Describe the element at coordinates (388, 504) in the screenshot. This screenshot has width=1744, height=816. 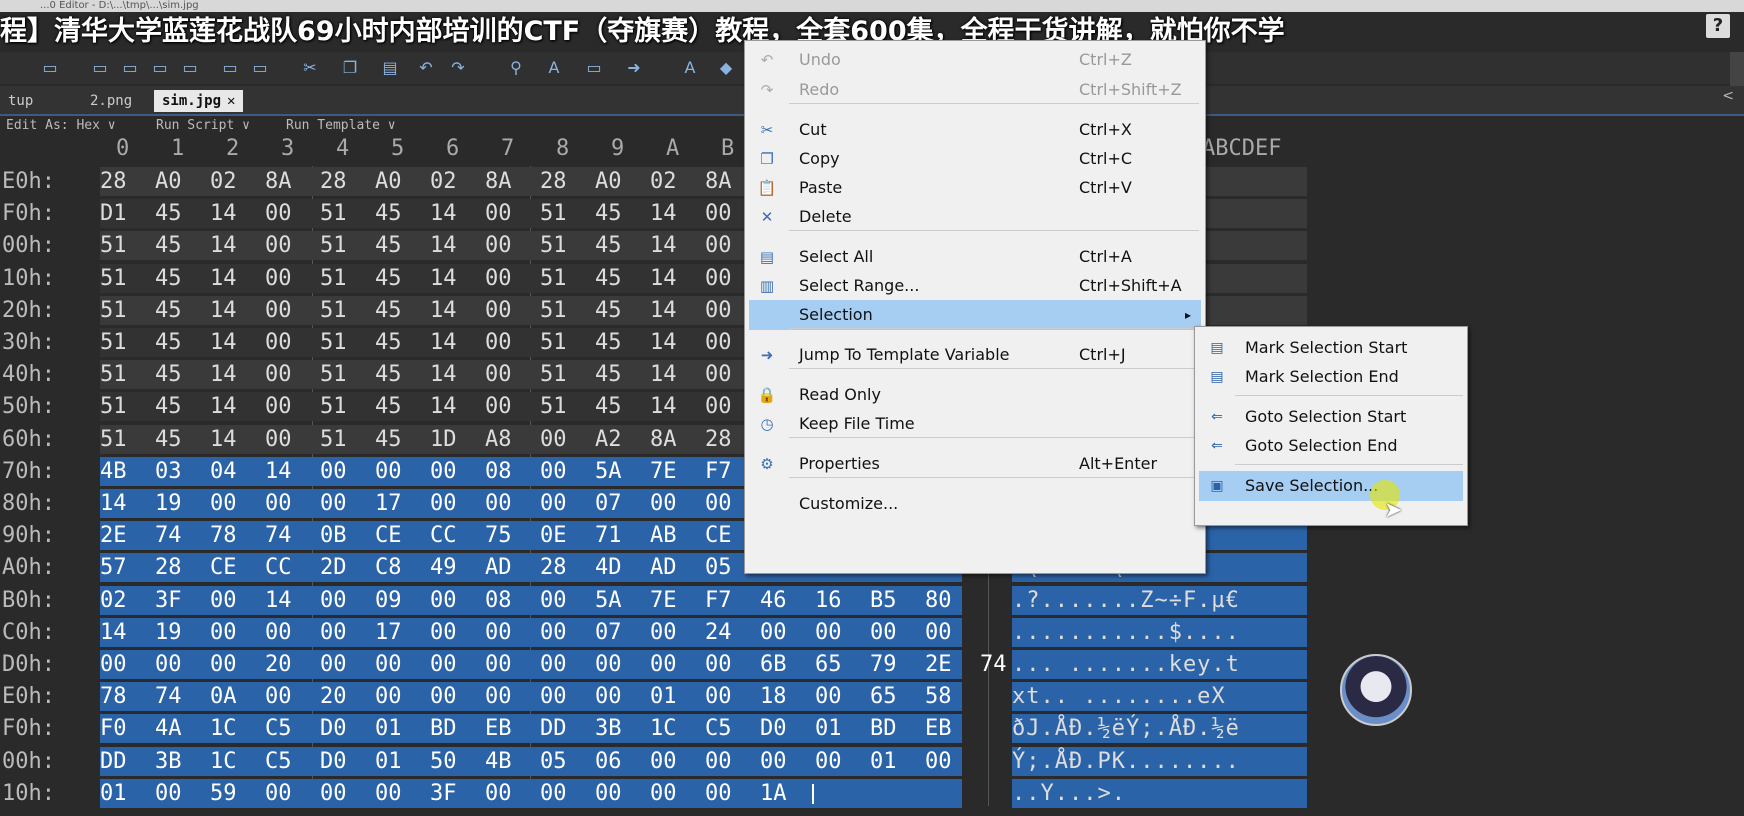
I see `hex-byte: 17` at that location.